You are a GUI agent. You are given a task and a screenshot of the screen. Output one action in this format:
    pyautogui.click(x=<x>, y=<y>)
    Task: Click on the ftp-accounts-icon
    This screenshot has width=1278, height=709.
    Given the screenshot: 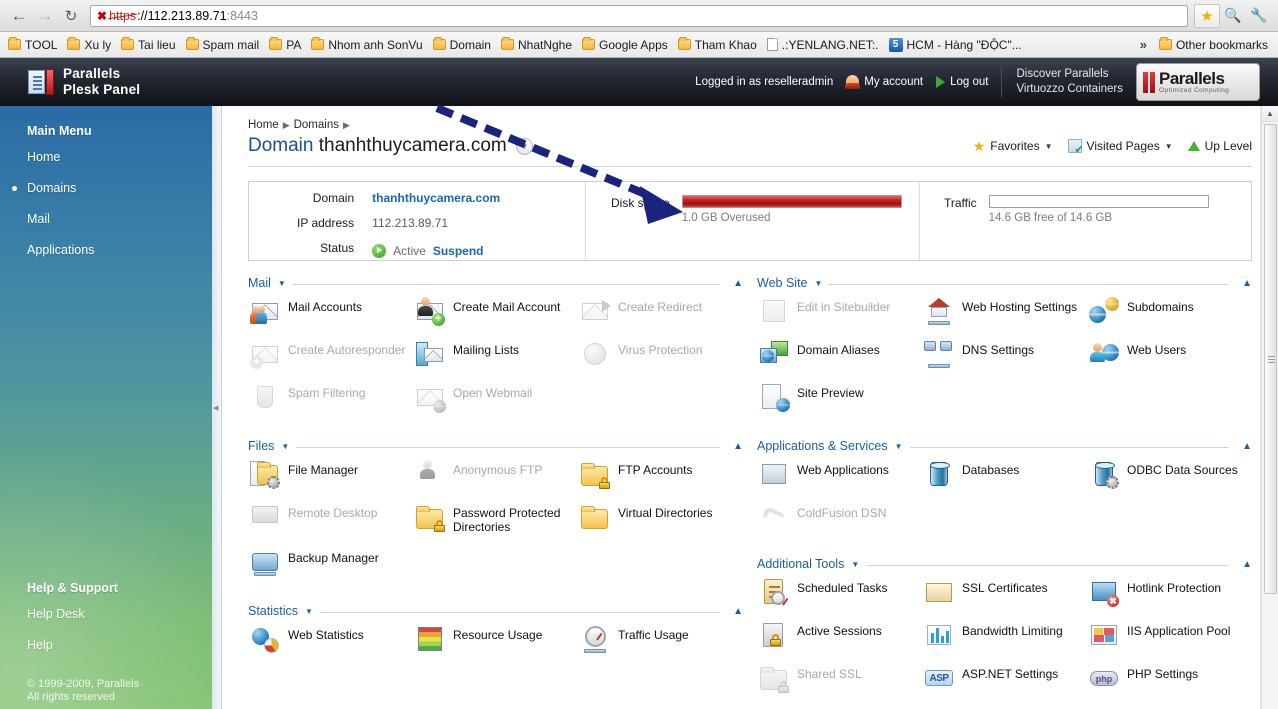 What is the action you would take?
    pyautogui.click(x=595, y=474)
    